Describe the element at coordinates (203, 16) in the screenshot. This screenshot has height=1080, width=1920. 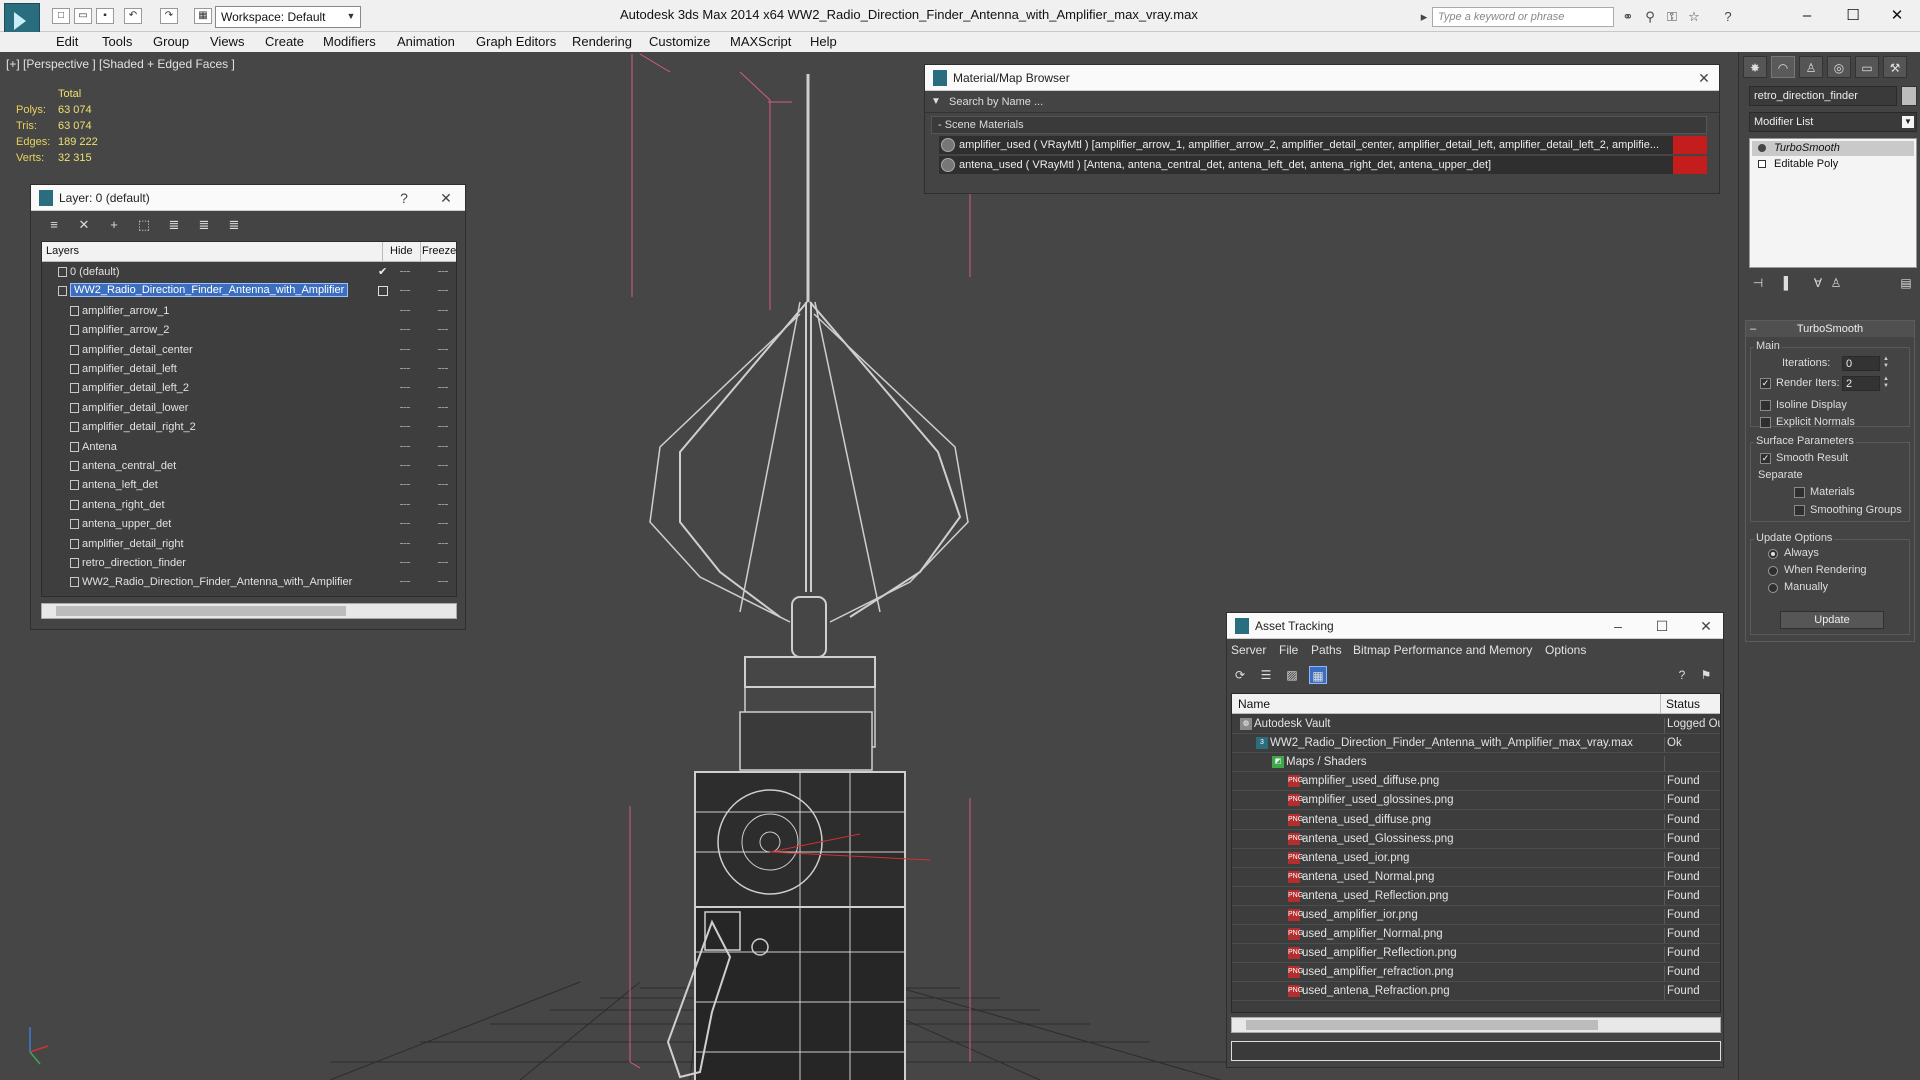
I see `project-folder-icon: ▦` at that location.